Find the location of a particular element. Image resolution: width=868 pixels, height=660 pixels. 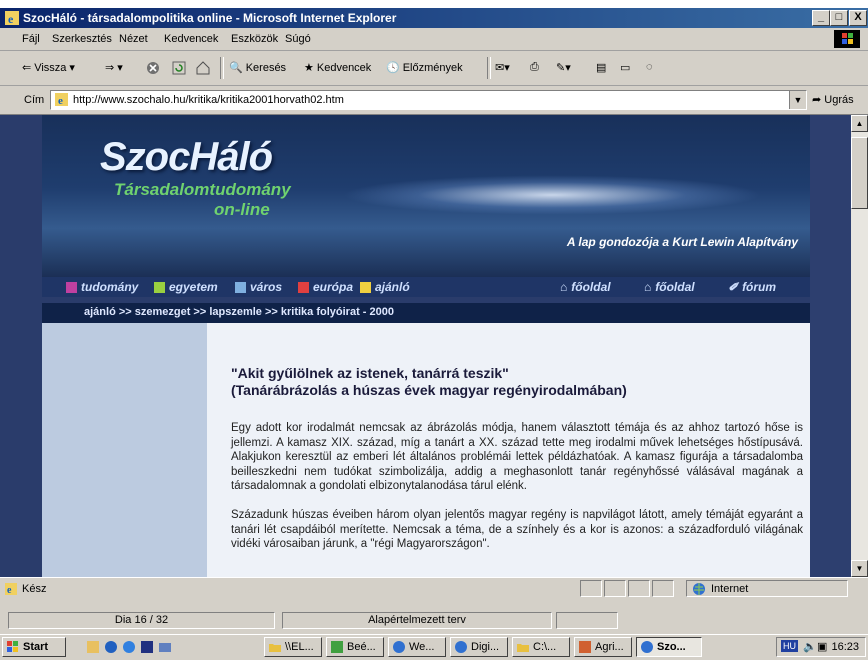

home-button is located at coordinates (203, 68).